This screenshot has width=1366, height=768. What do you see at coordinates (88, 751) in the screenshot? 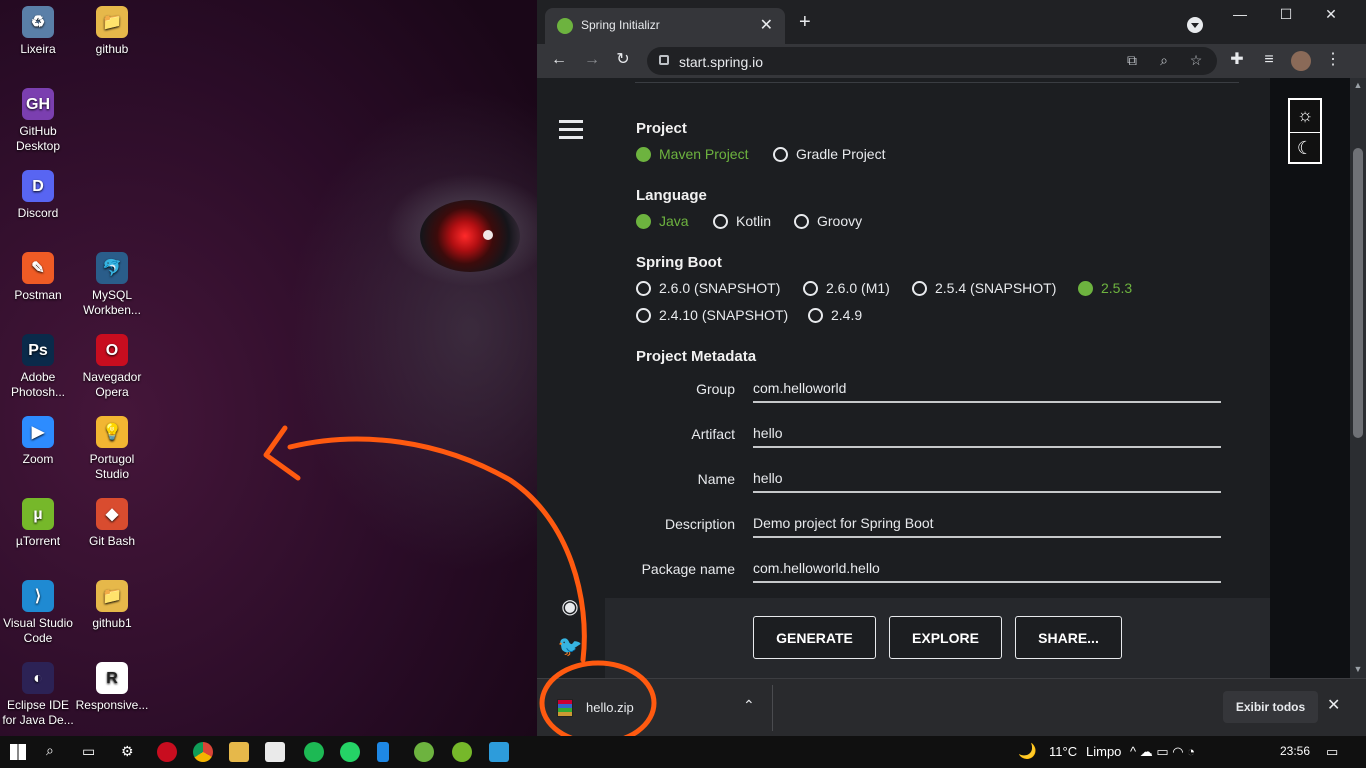
I see `task-view-icon: ▭` at bounding box center [88, 751].